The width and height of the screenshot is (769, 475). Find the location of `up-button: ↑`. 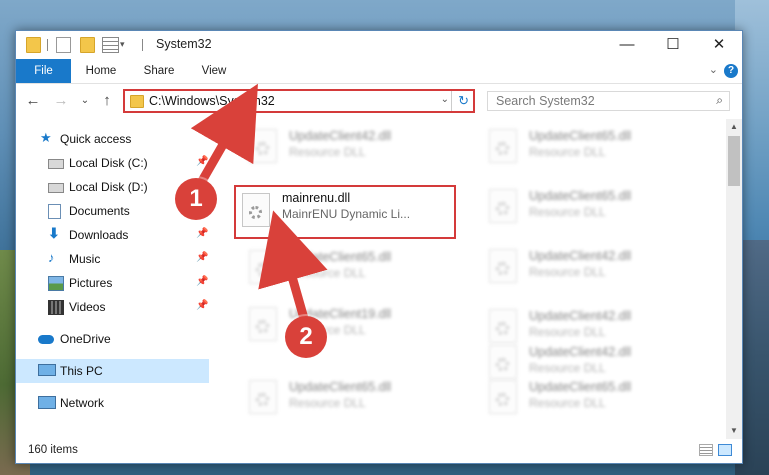

up-button: ↑ is located at coordinates (107, 101).